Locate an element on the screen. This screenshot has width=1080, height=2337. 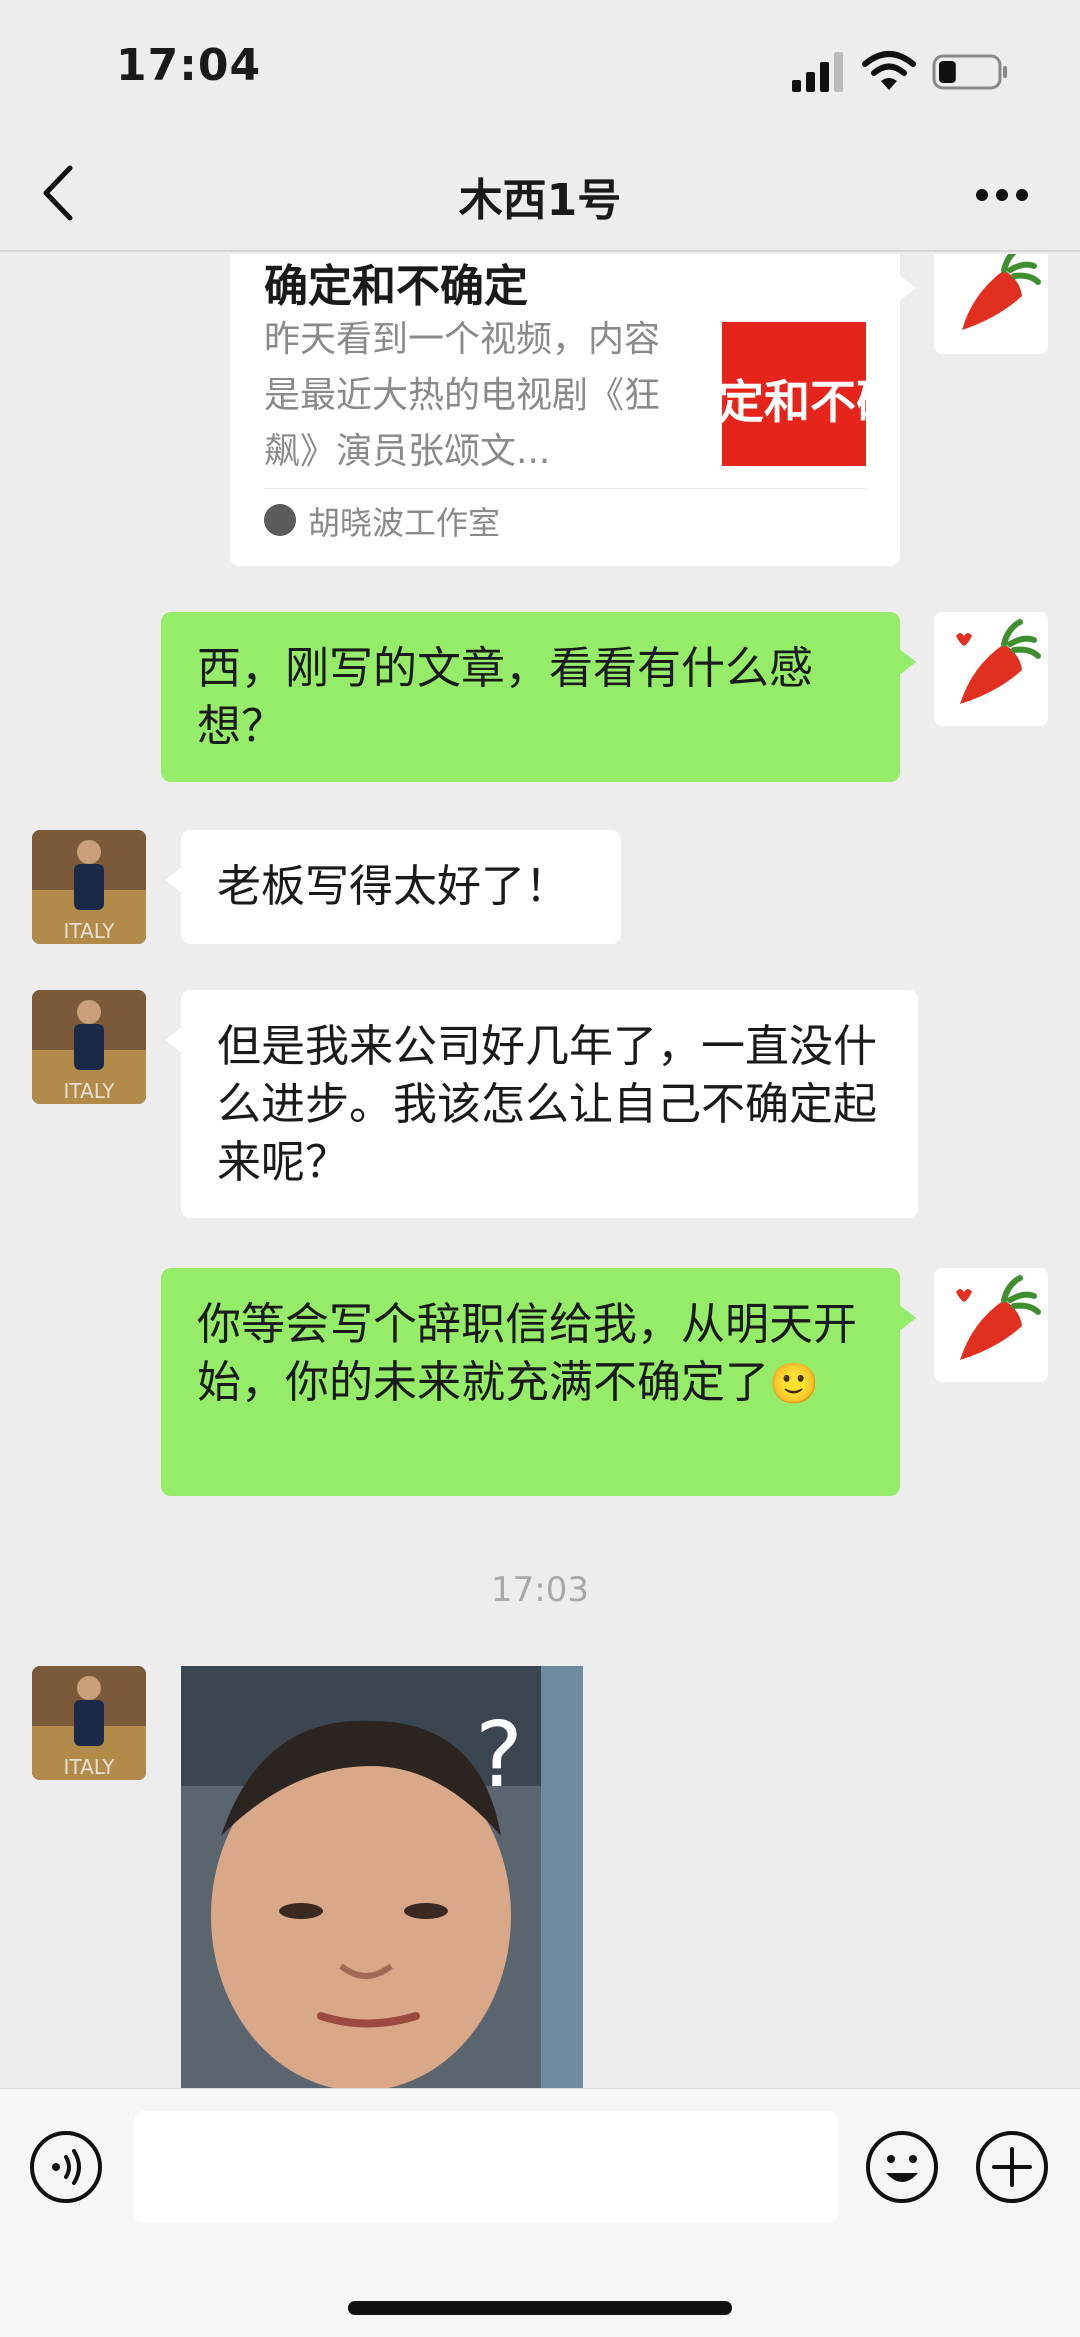
meme-face-image: ? is located at coordinates (382, 1877).